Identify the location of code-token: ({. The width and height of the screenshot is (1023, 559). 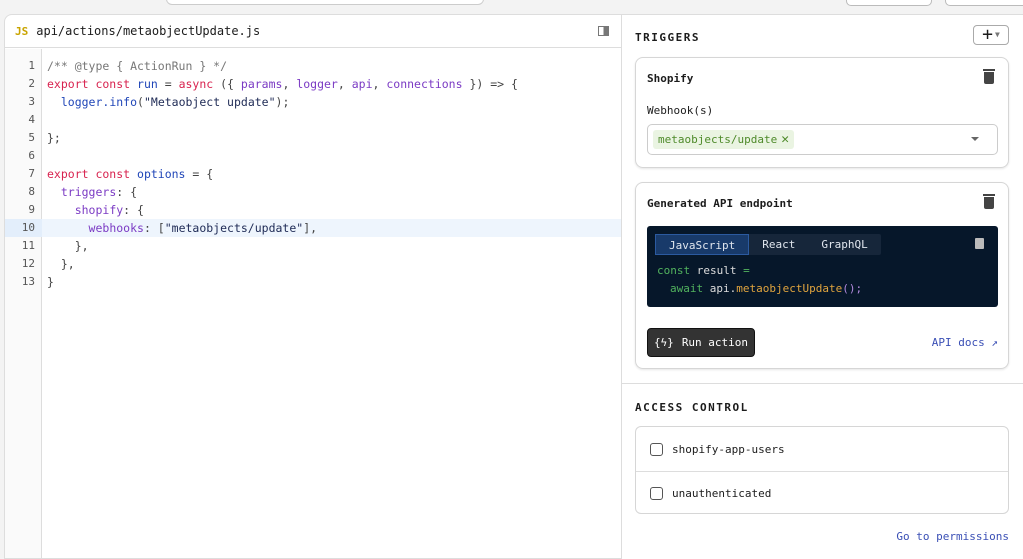
(227, 84).